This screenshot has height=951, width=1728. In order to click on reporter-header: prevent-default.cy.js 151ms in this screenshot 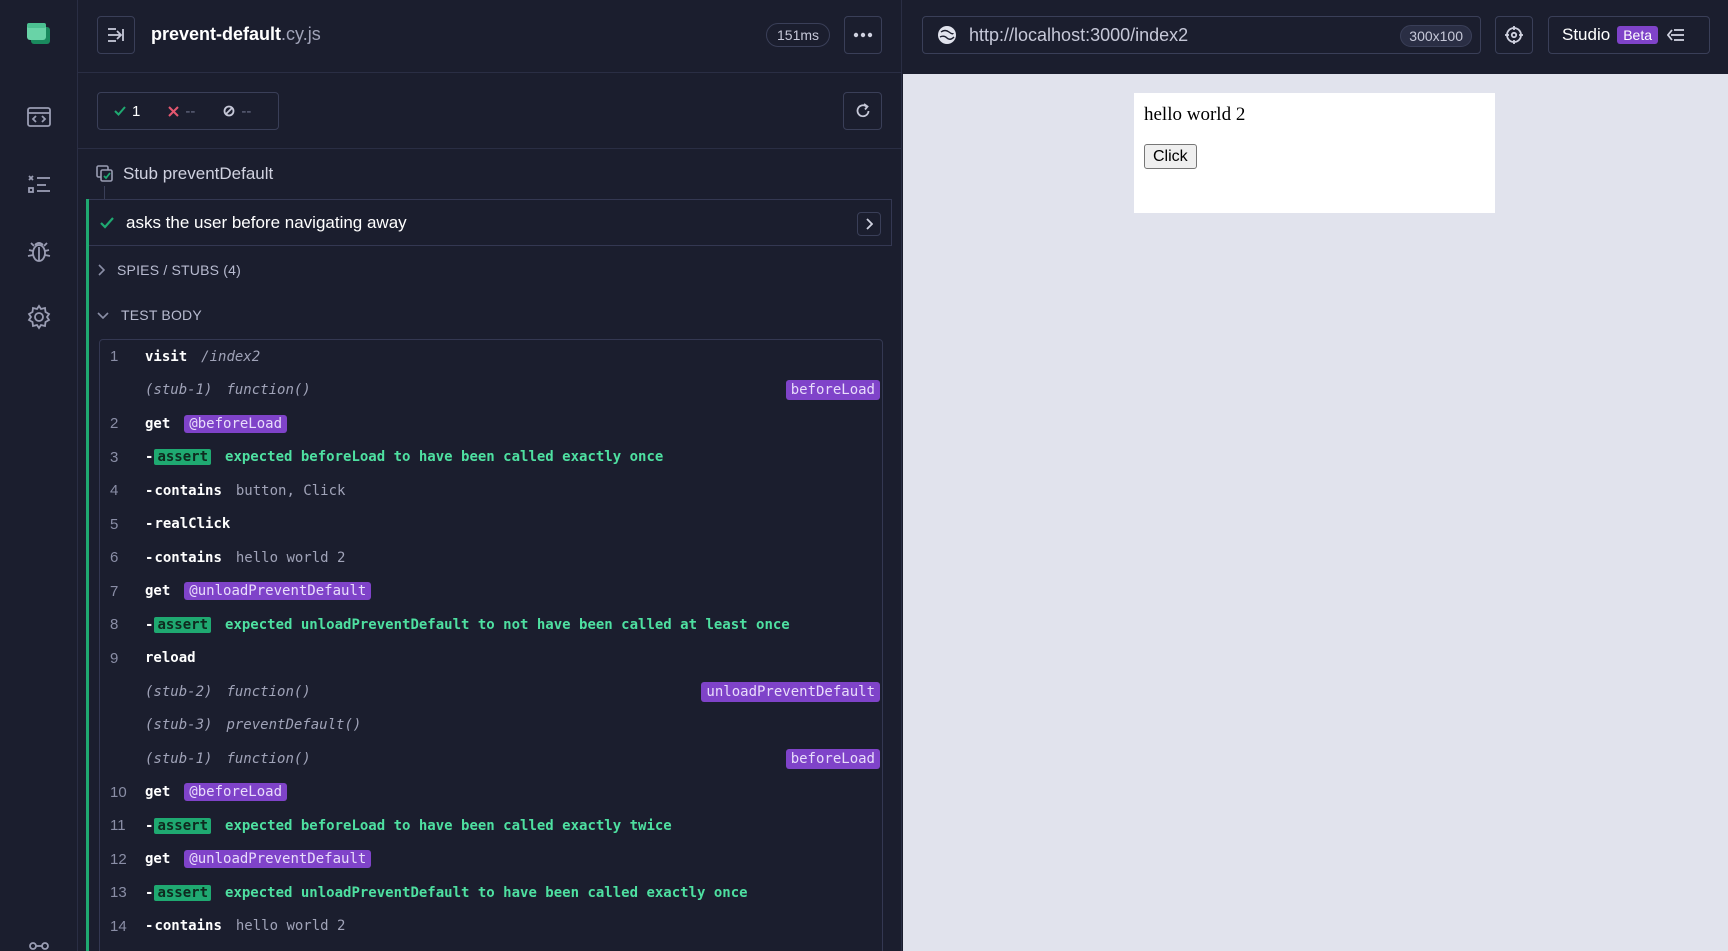, I will do `click(490, 36)`.